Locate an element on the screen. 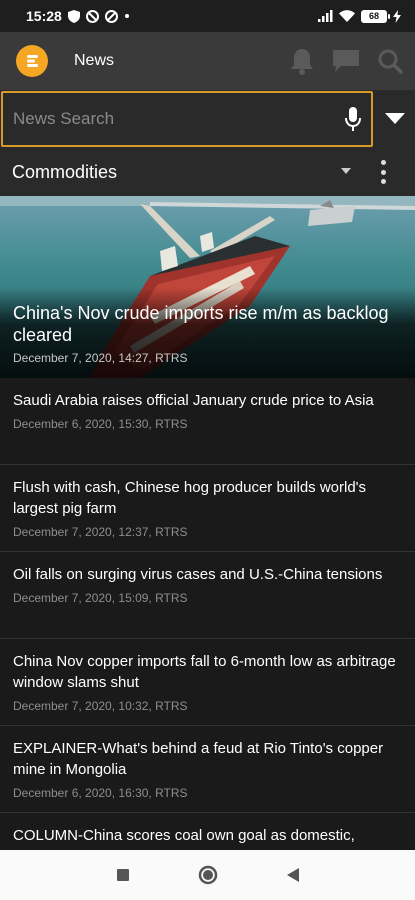 Image resolution: width=415 pixels, height=900 pixels. search-icon is located at coordinates (390, 61).